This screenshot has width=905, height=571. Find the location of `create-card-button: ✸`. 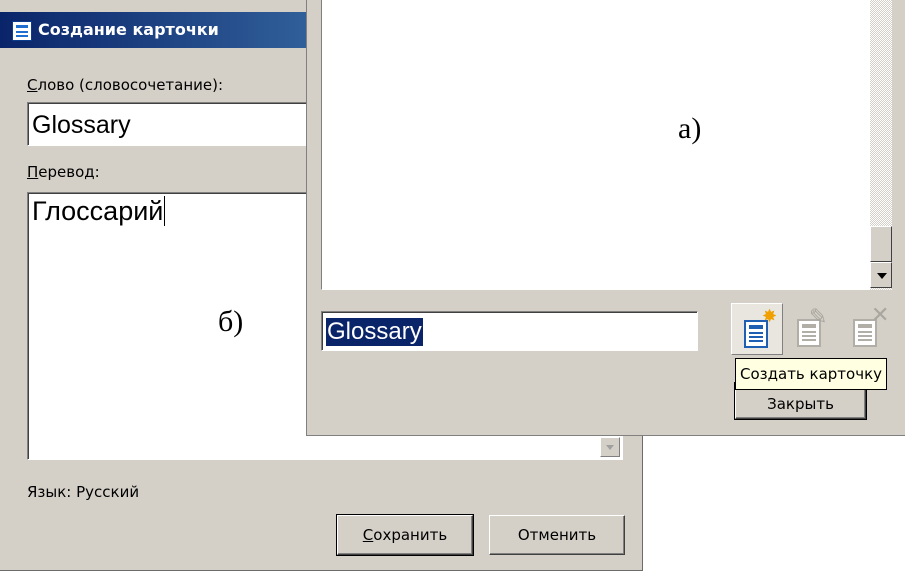

create-card-button: ✸ is located at coordinates (757, 329).